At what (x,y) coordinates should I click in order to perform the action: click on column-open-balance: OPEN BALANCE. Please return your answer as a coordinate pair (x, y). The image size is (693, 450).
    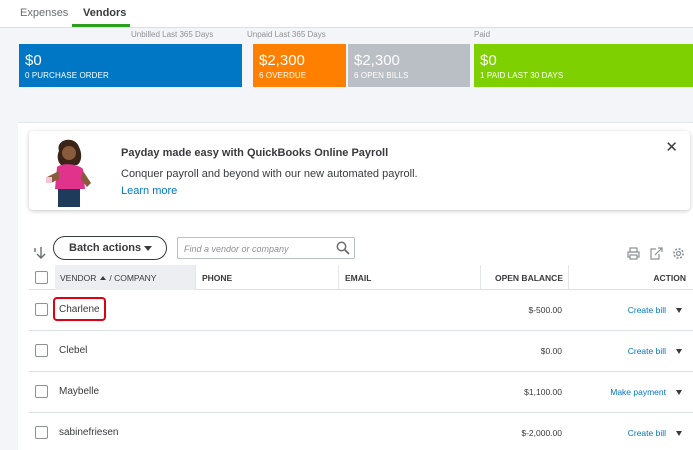
    Looking at the image, I should click on (524, 277).